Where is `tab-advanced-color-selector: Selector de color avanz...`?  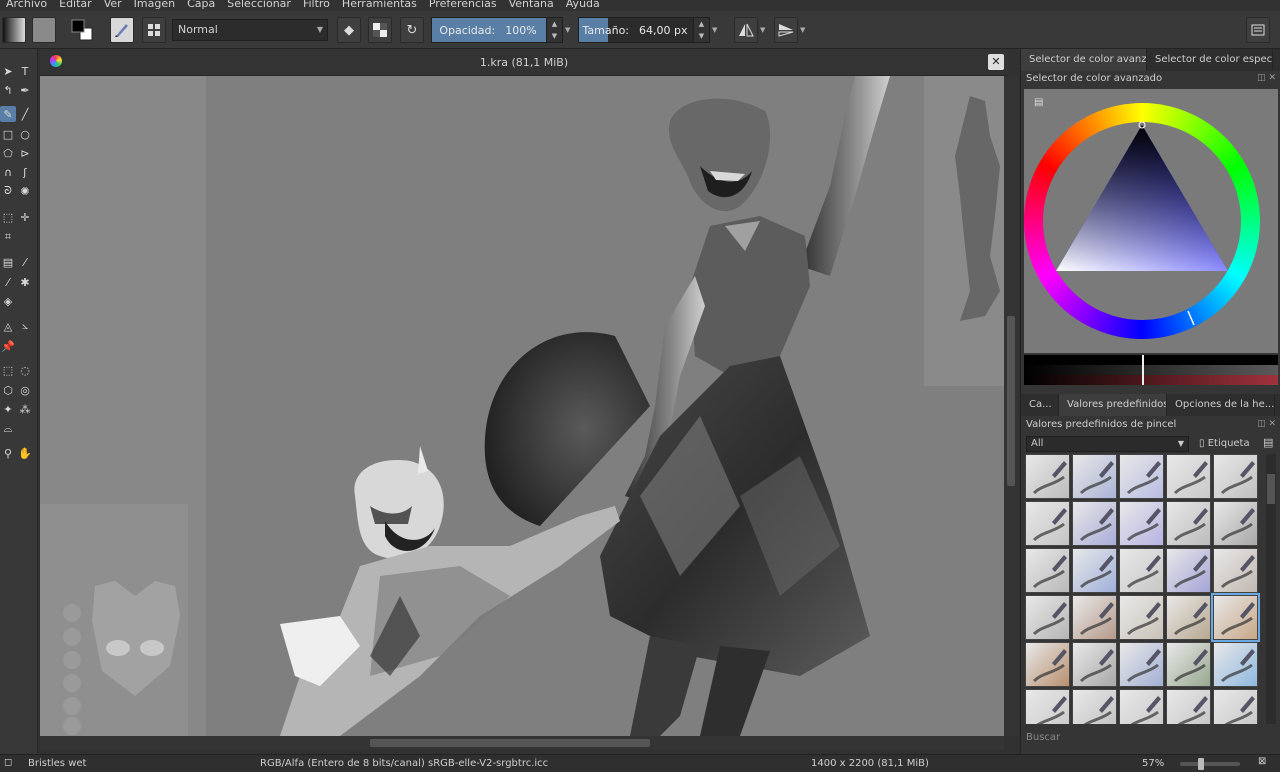
tab-advanced-color-selector: Selector de color avanz... is located at coordinates (1084, 60).